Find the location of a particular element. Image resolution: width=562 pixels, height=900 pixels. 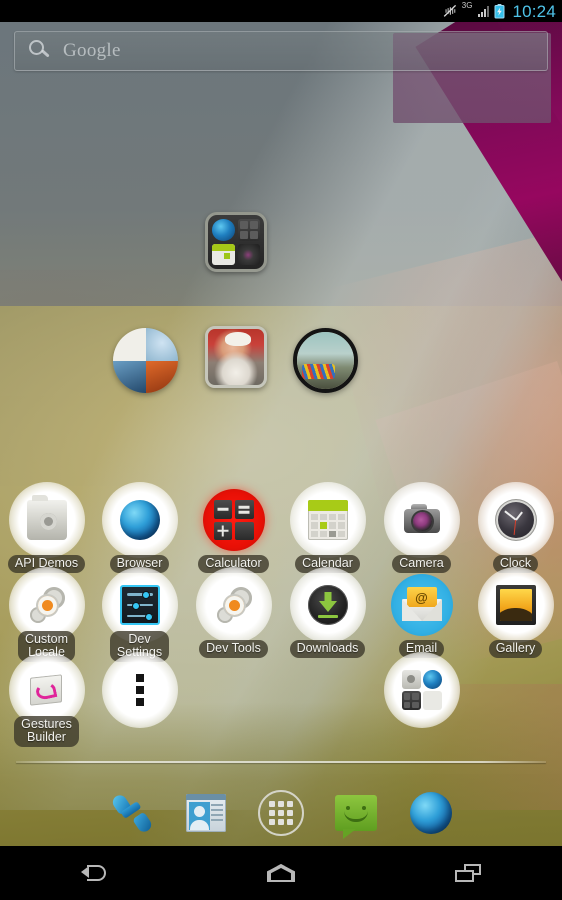

camera-mini-icon is located at coordinates (248, 254).